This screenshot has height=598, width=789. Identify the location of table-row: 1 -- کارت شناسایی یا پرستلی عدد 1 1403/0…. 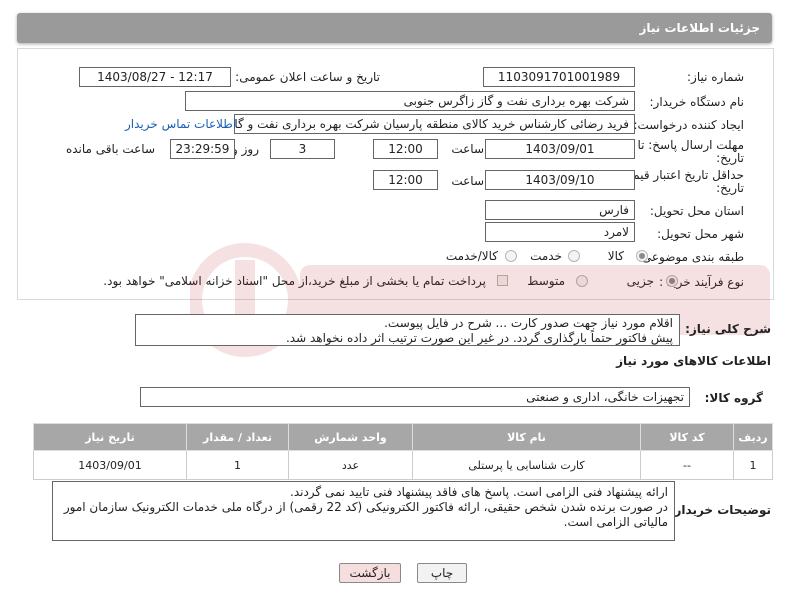
(403, 465).